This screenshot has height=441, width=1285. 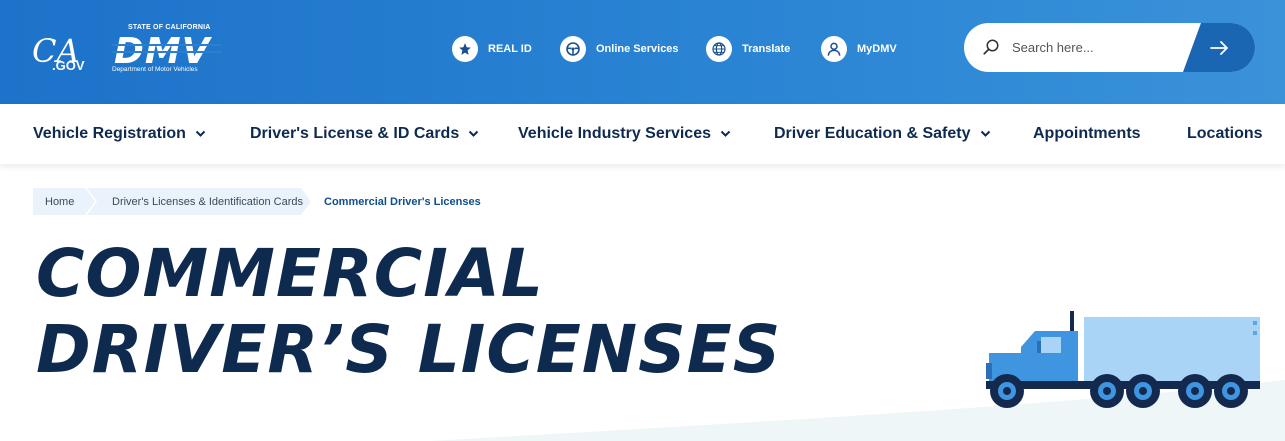 I want to click on translate-label: Translate, so click(x=766, y=49).